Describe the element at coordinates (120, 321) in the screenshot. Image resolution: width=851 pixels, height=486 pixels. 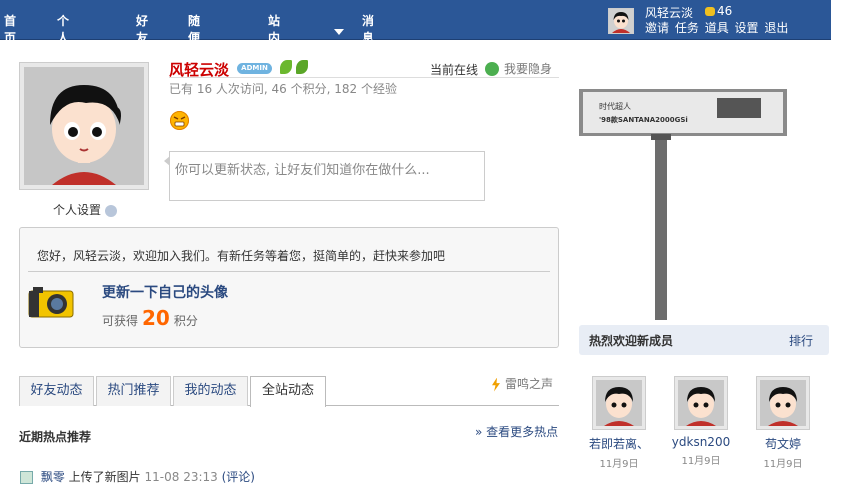
I see `reward-prefix: 可获得` at that location.